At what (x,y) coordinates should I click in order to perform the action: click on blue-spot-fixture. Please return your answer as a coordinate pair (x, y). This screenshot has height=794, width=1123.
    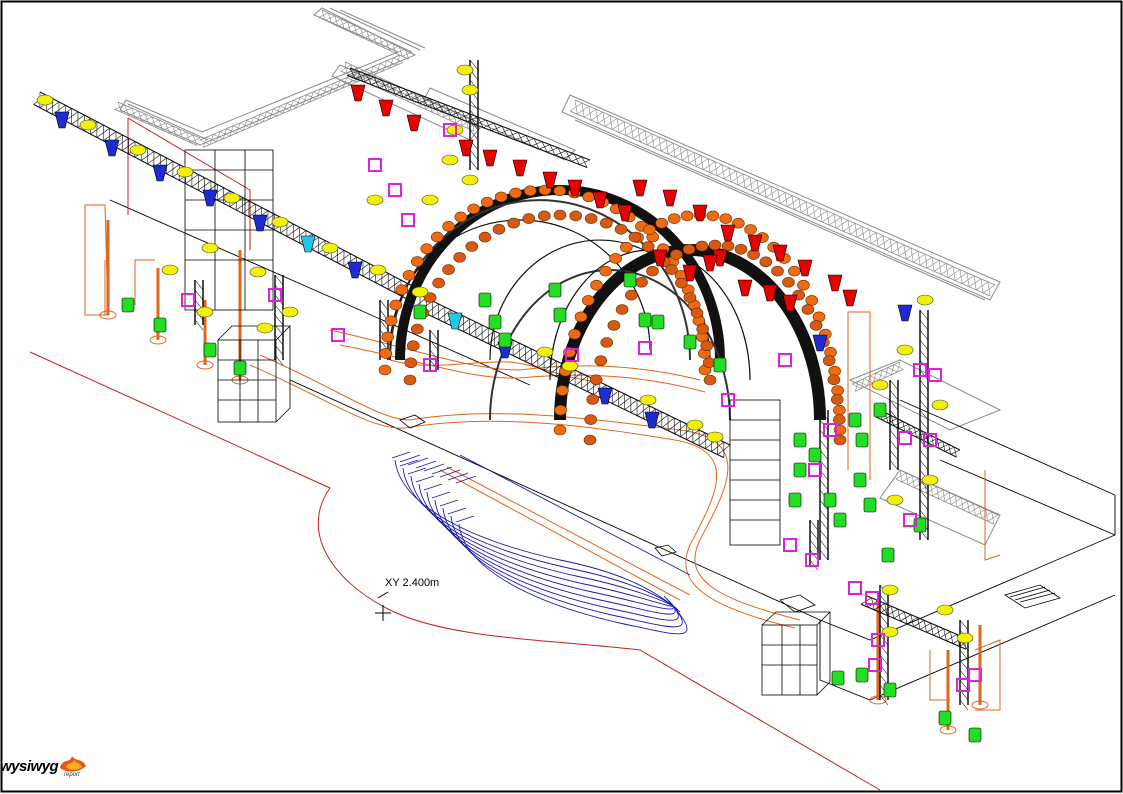
    Looking at the image, I should click on (355, 270).